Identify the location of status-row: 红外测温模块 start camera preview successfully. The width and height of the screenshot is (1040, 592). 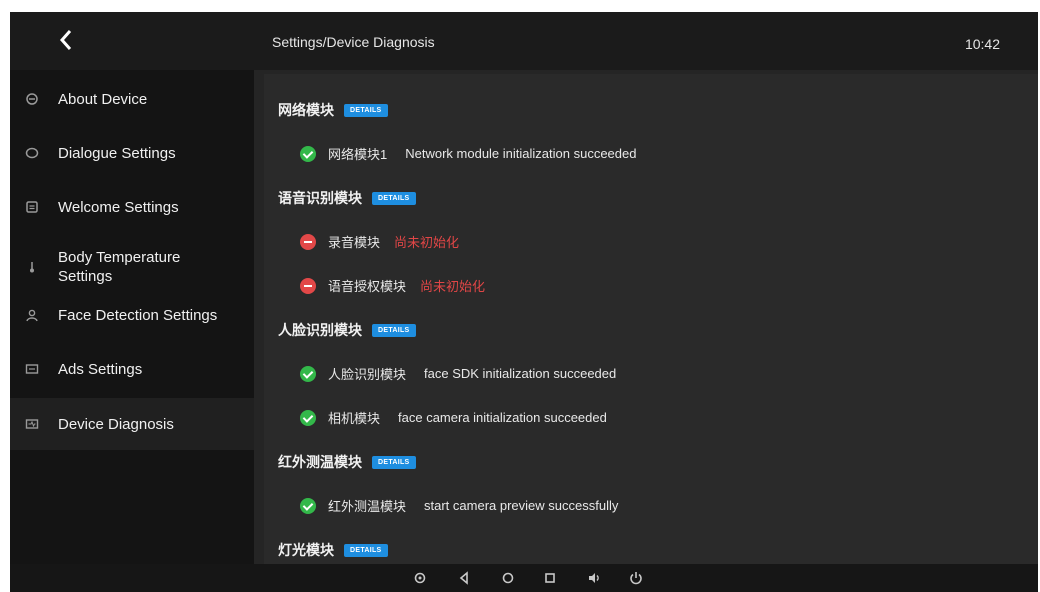
(459, 505).